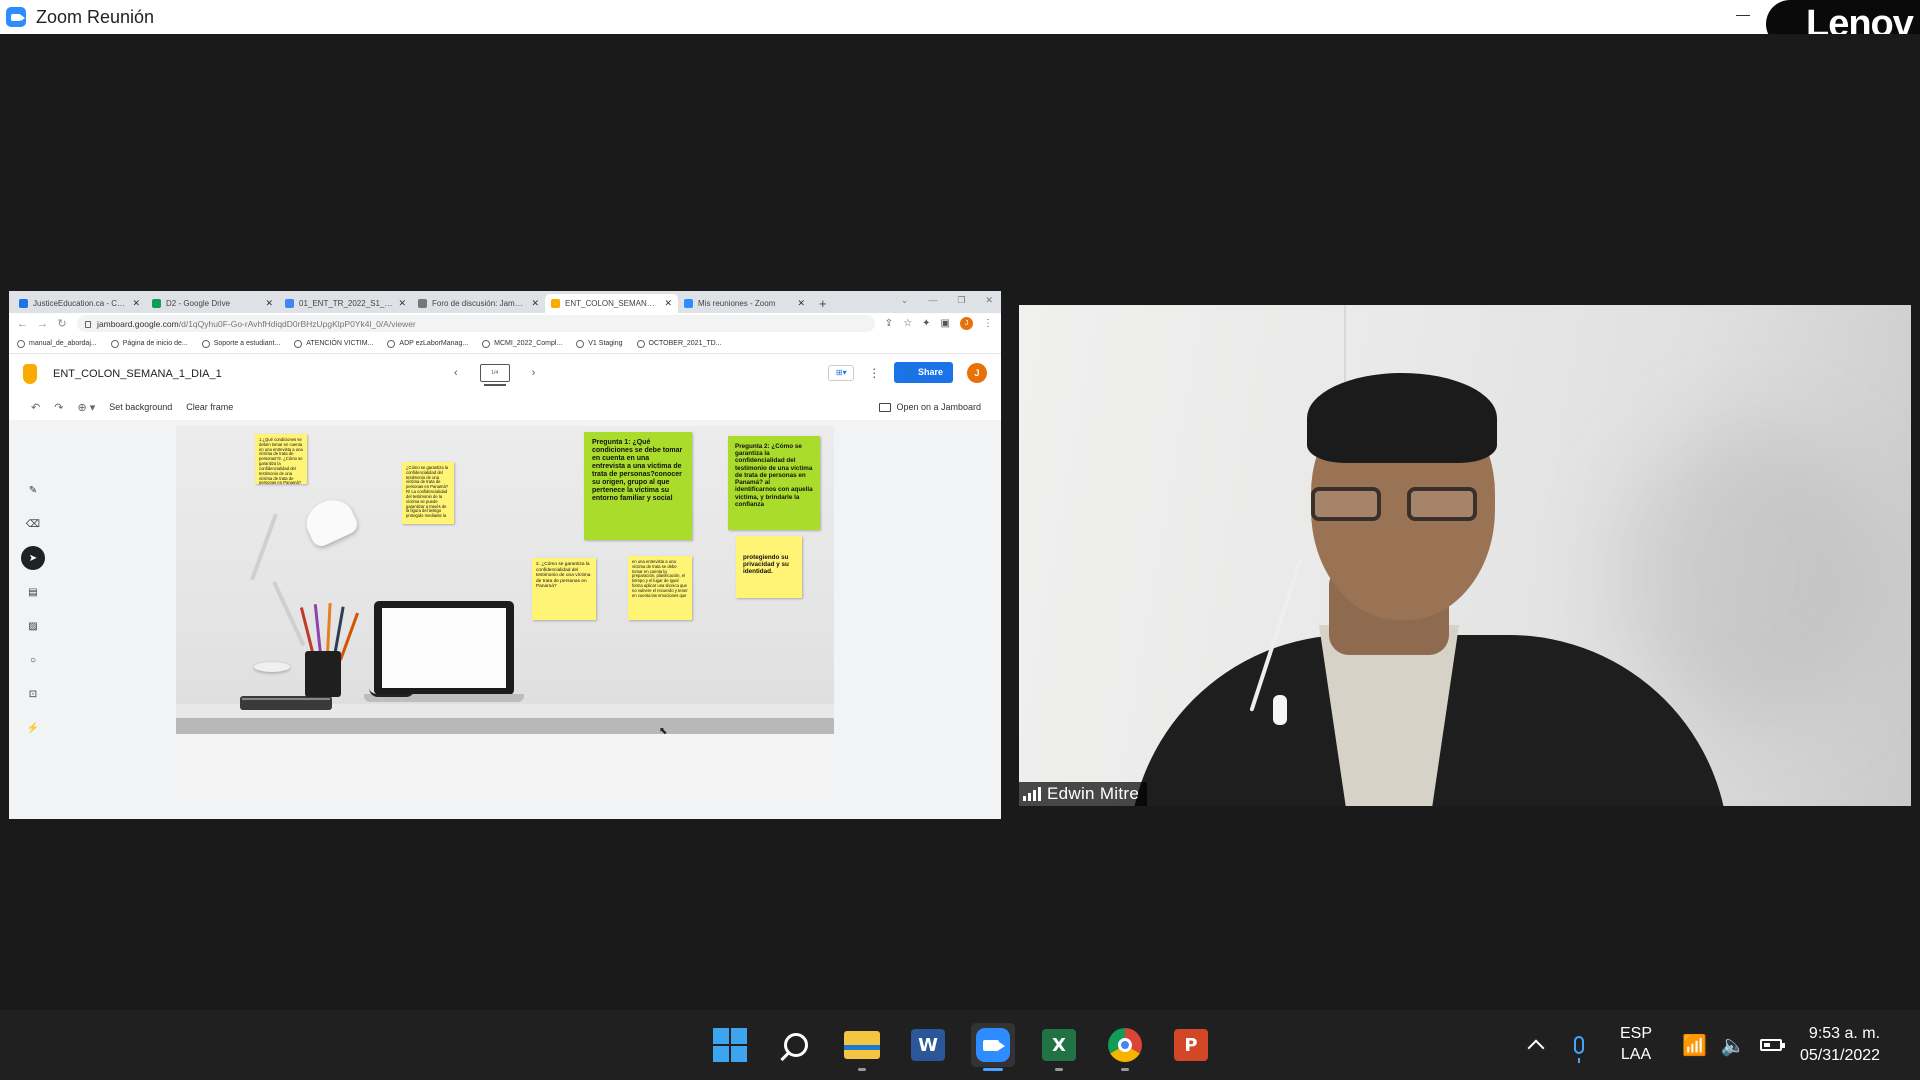 This screenshot has width=1920, height=1080. What do you see at coordinates (86, 407) in the screenshot?
I see `zoom-icon: ⊕ ▾` at bounding box center [86, 407].